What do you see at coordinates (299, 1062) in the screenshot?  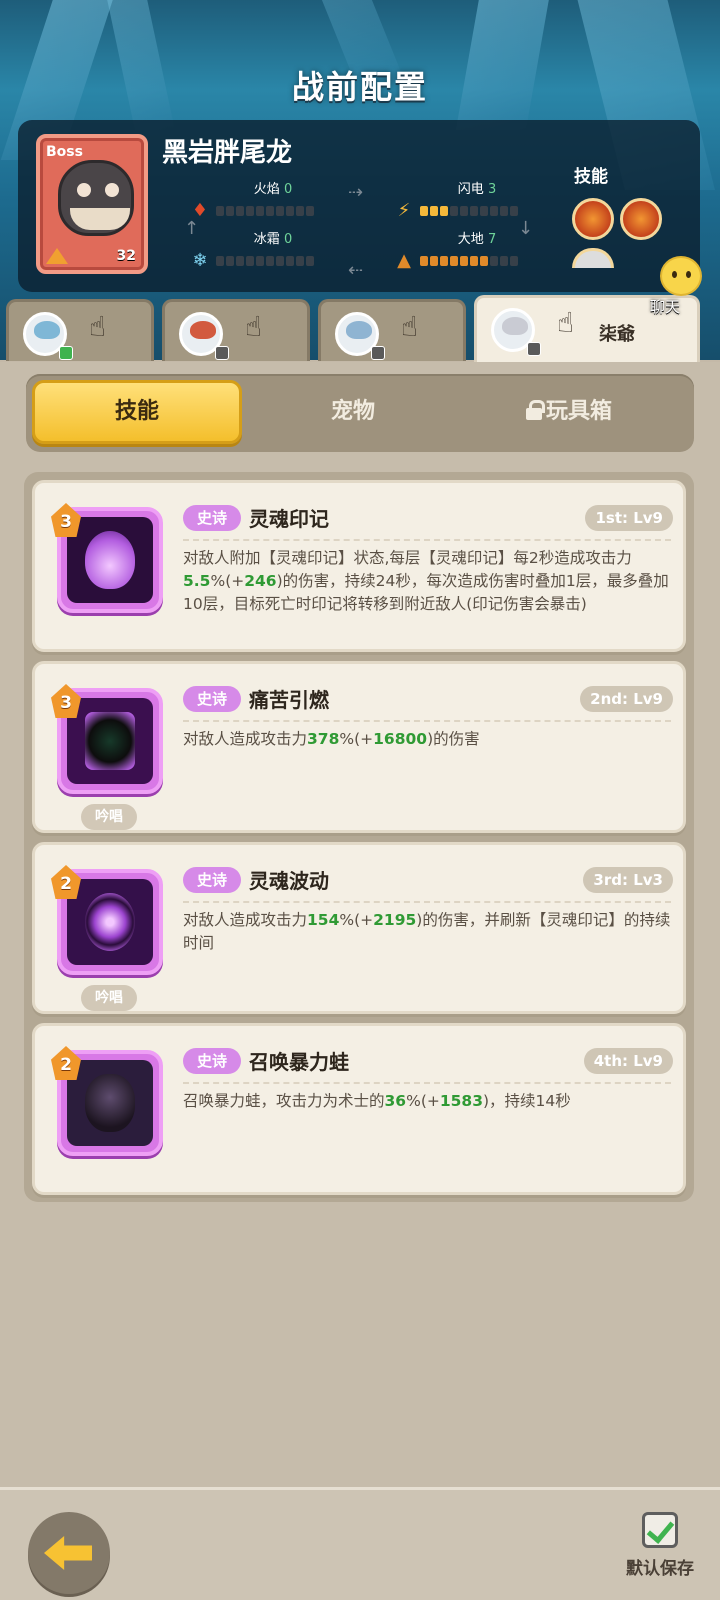 I see `skill-name: 召唤暴力蛙` at bounding box center [299, 1062].